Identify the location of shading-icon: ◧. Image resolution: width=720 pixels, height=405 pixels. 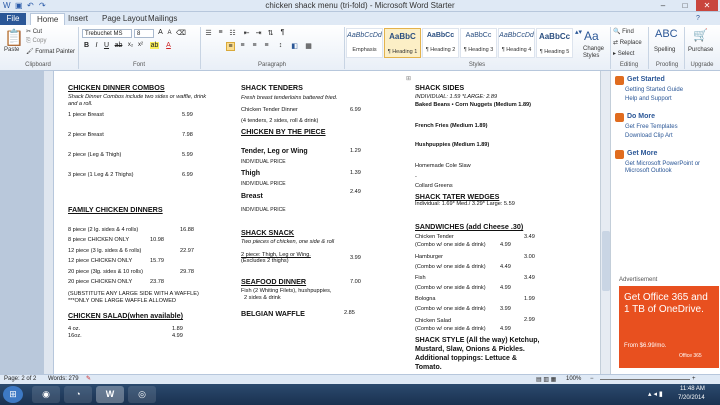
(294, 46).